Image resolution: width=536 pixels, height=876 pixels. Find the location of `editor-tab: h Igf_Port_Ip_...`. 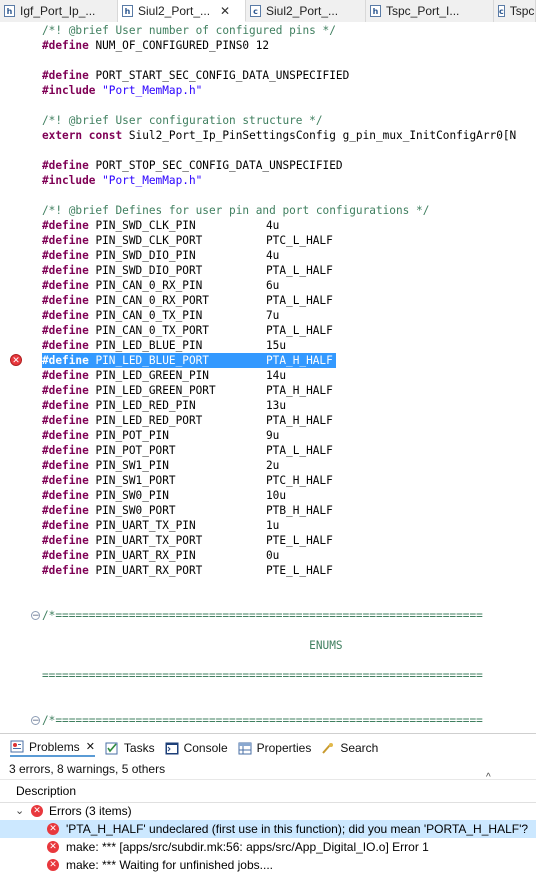

editor-tab: h Igf_Port_Ip_... is located at coordinates (59, 11).